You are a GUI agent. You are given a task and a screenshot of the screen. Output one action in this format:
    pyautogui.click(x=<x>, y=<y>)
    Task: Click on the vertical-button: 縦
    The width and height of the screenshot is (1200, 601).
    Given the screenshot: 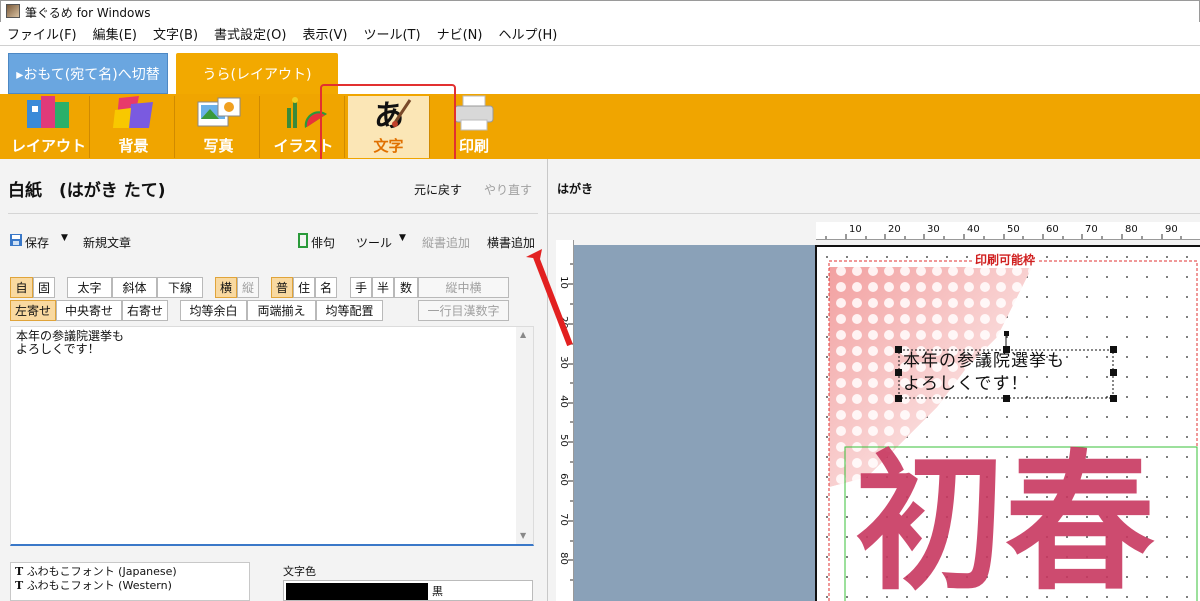 What is the action you would take?
    pyautogui.click(x=248, y=287)
    